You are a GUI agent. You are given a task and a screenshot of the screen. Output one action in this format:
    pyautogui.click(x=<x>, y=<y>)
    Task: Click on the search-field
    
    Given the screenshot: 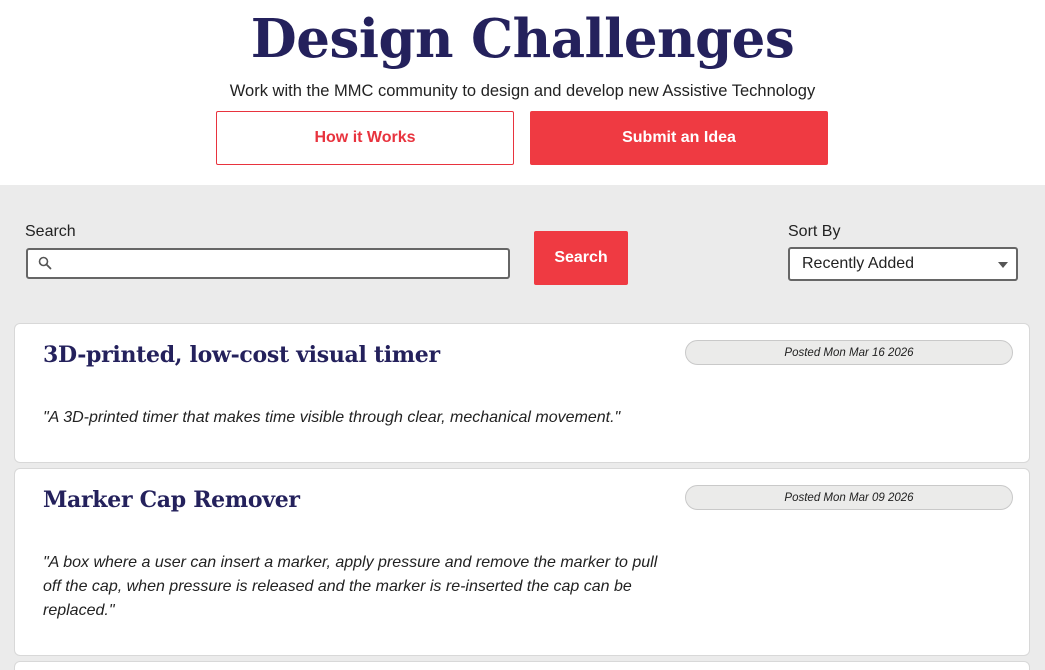 What is the action you would take?
    pyautogui.click(x=268, y=263)
    